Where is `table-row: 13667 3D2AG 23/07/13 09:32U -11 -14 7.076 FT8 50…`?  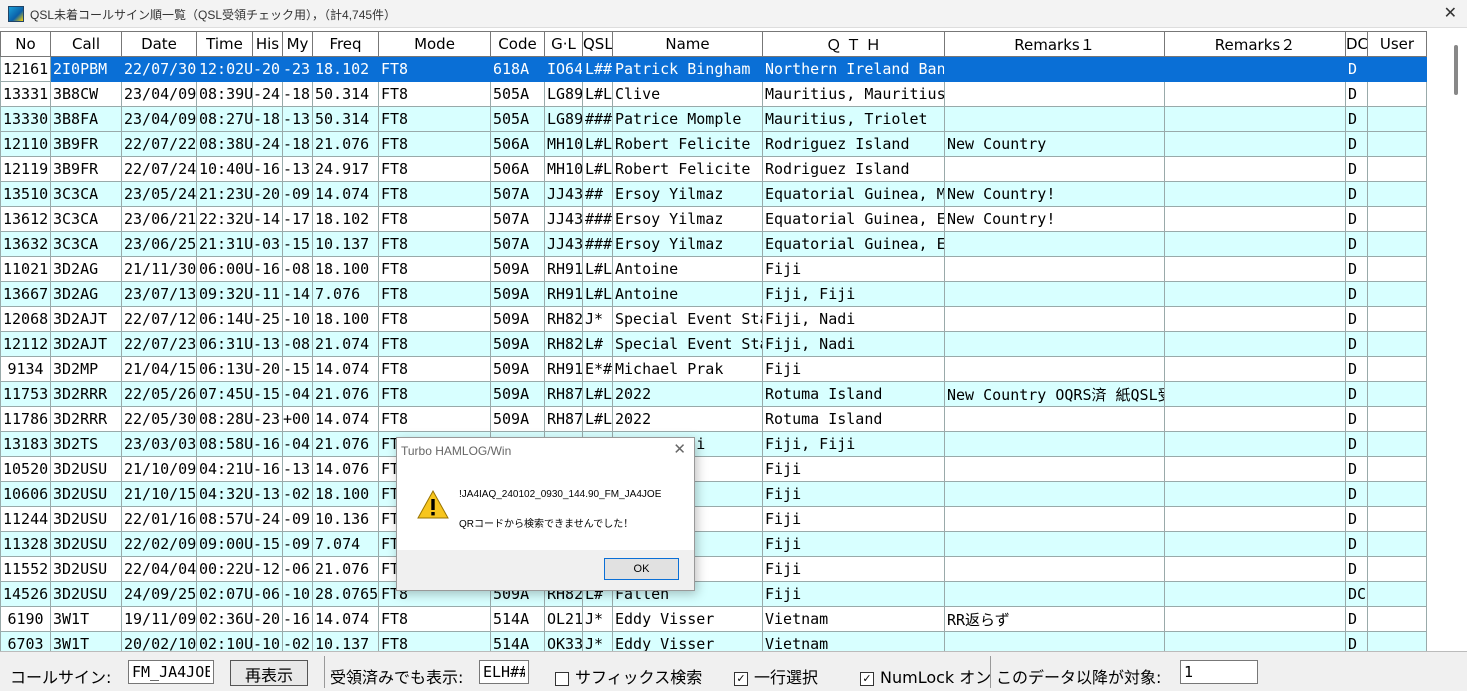 table-row: 13667 3D2AG 23/07/13 09:32U -11 -14 7.076 FT8 50… is located at coordinates (713, 294).